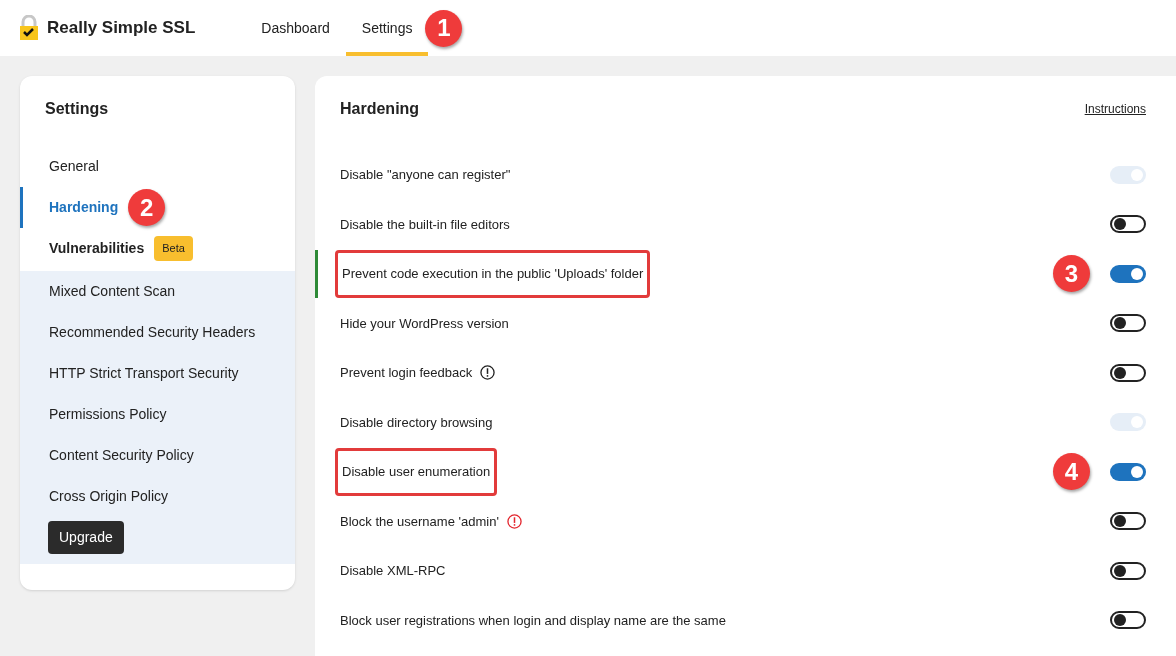 This screenshot has width=1176, height=656. What do you see at coordinates (425, 175) in the screenshot?
I see `setting-label: Disable "anyone can register"` at bounding box center [425, 175].